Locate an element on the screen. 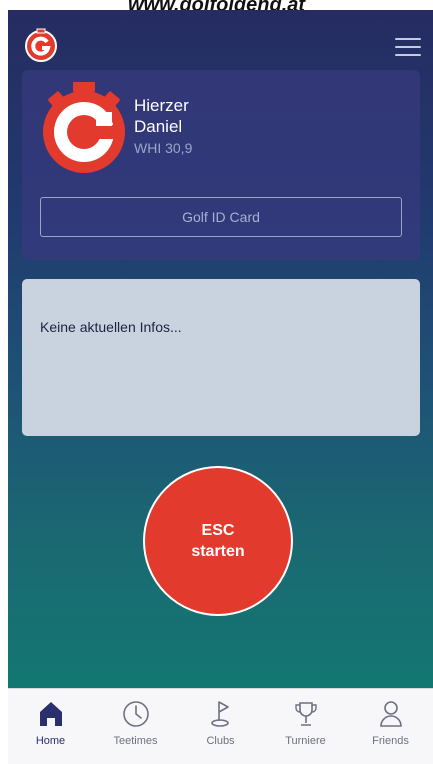  handicap-value: WHI 30,9 is located at coordinates (163, 148).